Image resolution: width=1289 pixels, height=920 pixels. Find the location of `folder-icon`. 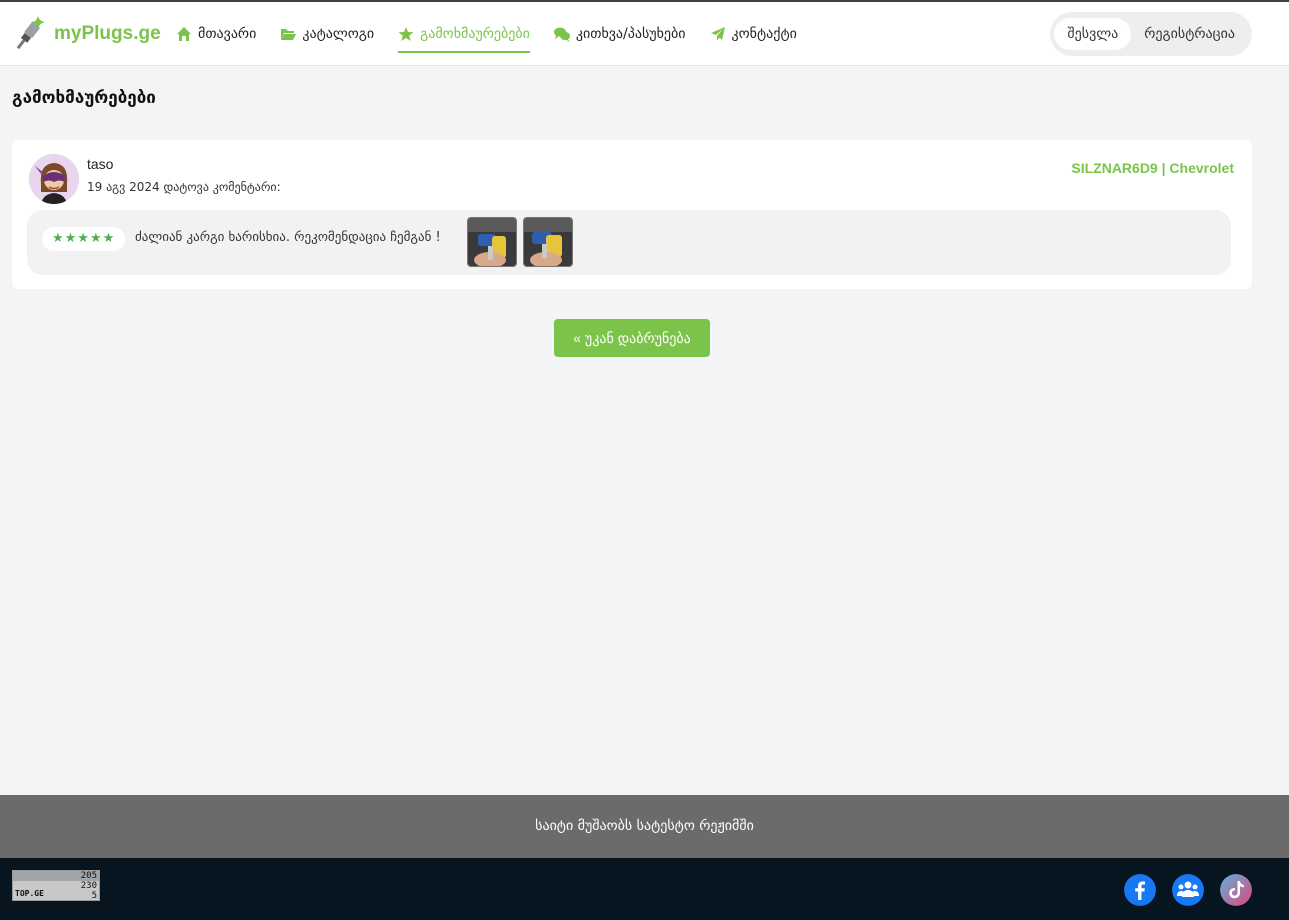

folder-icon is located at coordinates (289, 34).